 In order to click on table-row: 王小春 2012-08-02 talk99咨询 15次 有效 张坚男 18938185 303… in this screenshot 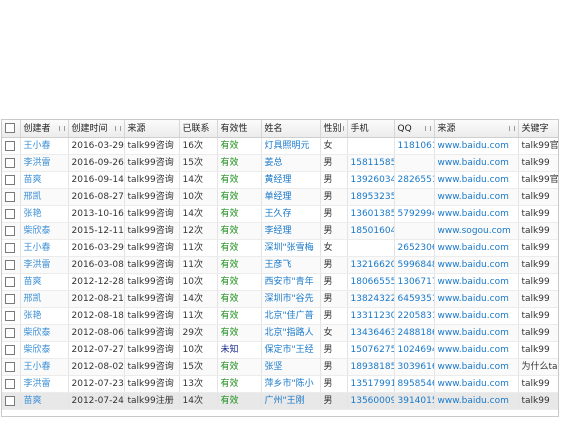, I will do `click(280, 367)`.